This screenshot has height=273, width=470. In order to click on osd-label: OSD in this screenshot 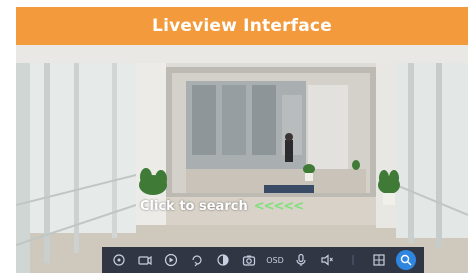, I will do `click(275, 260)`.